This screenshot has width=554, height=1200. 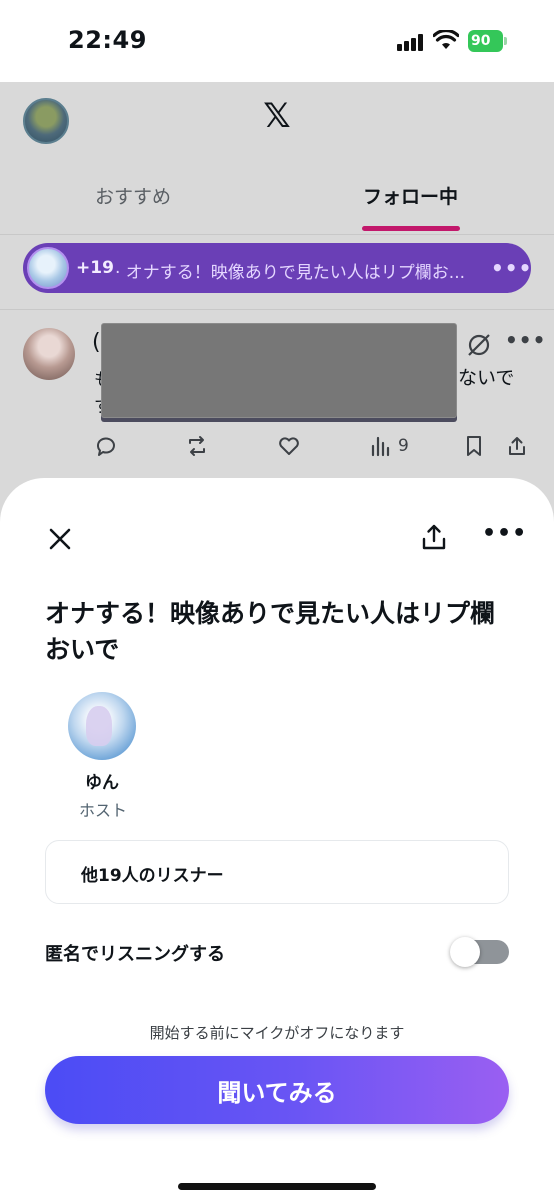 I want to click on mic-off-notice: 開始する前にマイクがオフになります, so click(x=277, y=1033).